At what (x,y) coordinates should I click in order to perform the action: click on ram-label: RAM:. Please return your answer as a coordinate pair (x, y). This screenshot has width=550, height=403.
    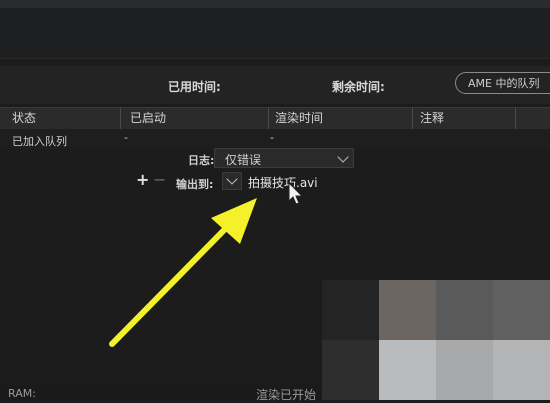
    Looking at the image, I should click on (22, 393).